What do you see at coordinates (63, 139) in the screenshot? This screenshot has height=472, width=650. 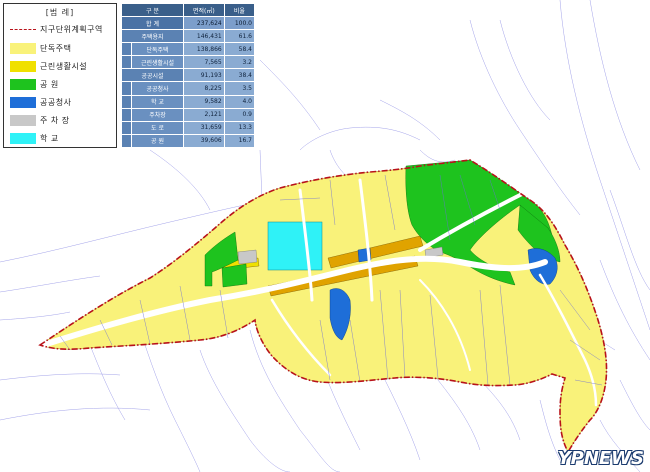 I see `legend-item-school: 학 교` at bounding box center [63, 139].